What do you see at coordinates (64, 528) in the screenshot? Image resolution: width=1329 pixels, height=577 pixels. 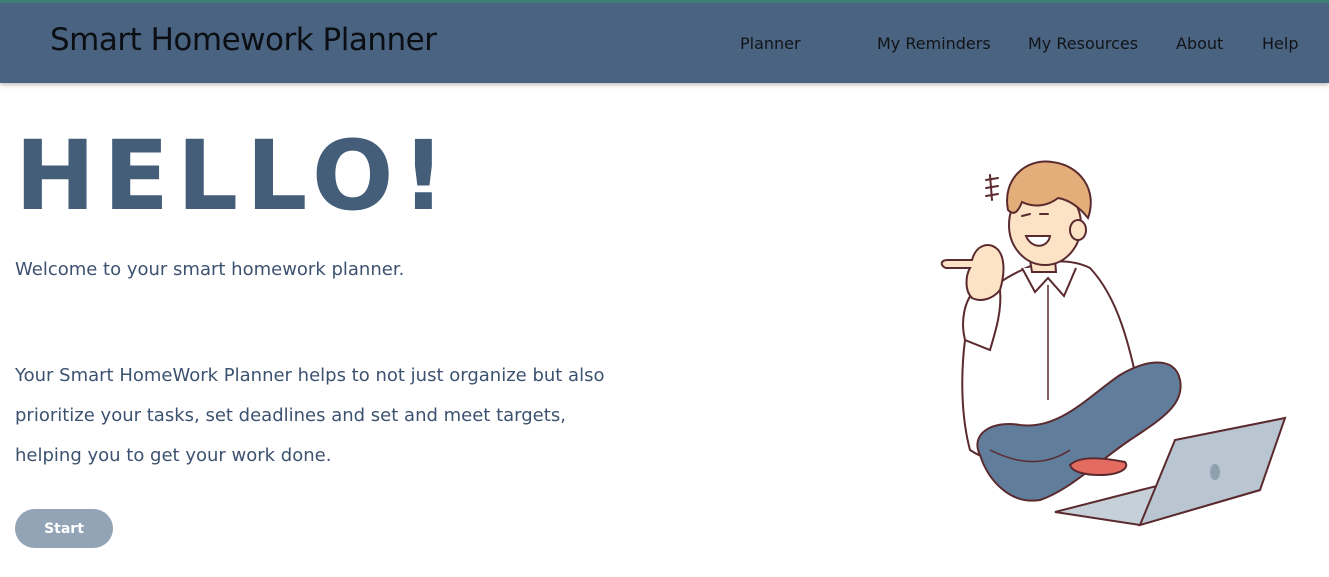 I see `start-button: Start` at bounding box center [64, 528].